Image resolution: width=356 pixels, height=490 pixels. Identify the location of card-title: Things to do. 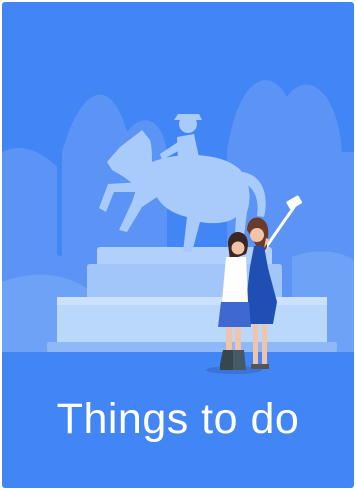
(178, 419).